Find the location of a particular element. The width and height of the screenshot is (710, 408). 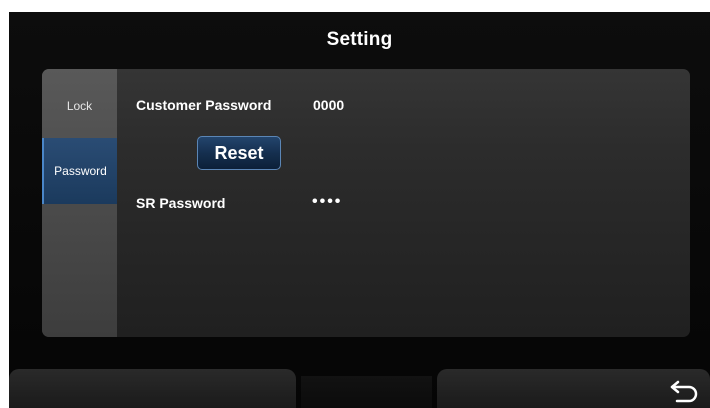

customer-password-value: 0000 is located at coordinates (329, 105).